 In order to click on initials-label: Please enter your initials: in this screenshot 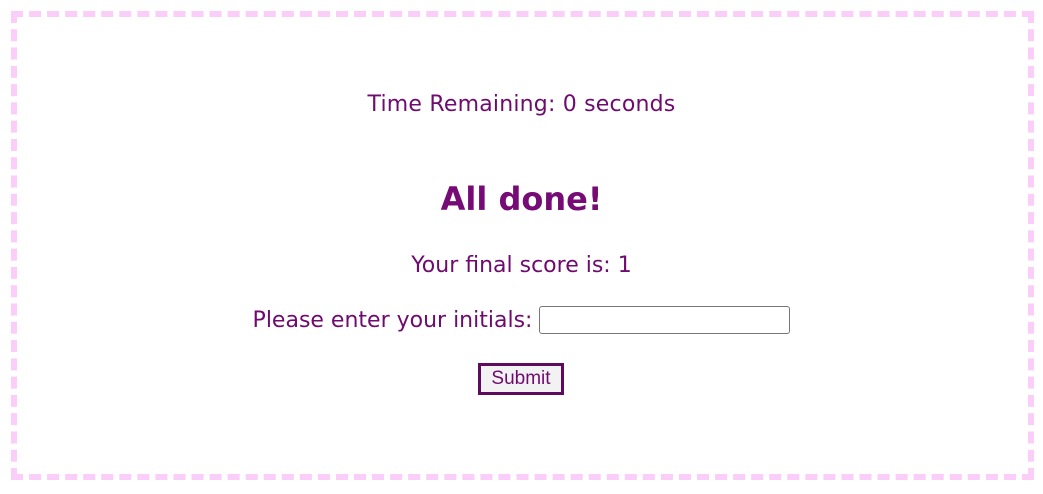, I will do `click(392, 320)`.